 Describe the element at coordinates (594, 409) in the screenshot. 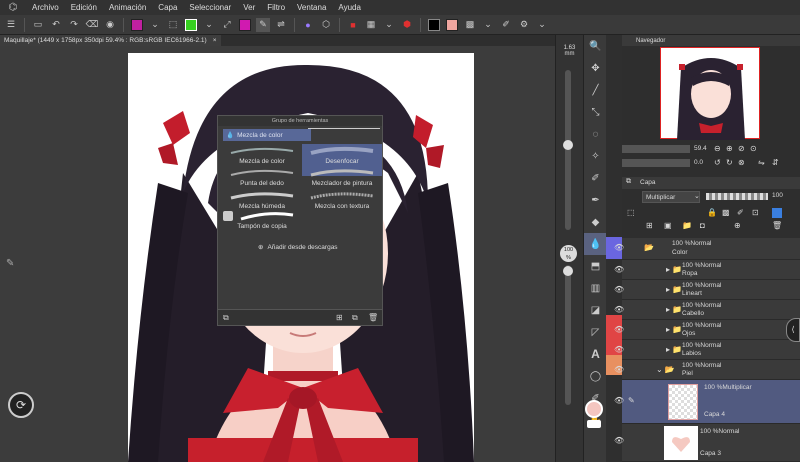

I see `main-color-swatch` at that location.